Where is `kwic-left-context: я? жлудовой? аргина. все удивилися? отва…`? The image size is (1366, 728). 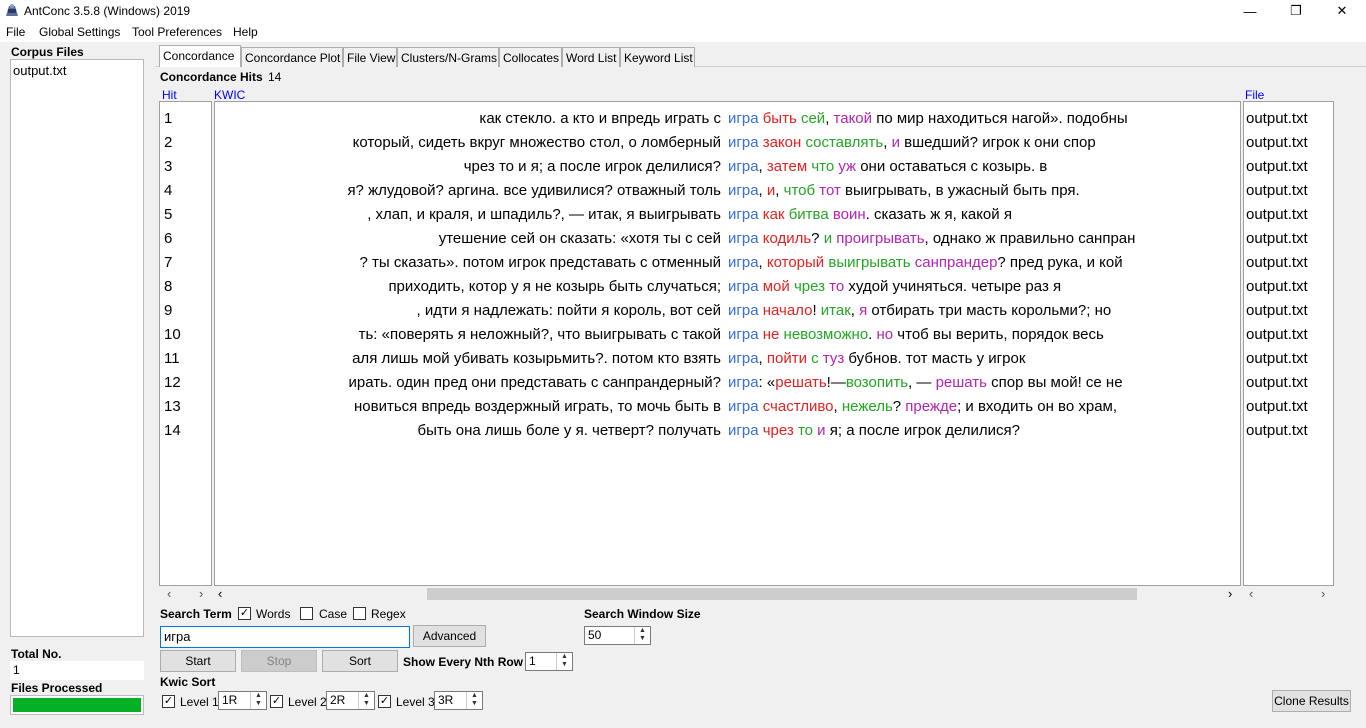 kwic-left-context: я? жлудовой? аргина. все удивилися? отва… is located at coordinates (534, 191).